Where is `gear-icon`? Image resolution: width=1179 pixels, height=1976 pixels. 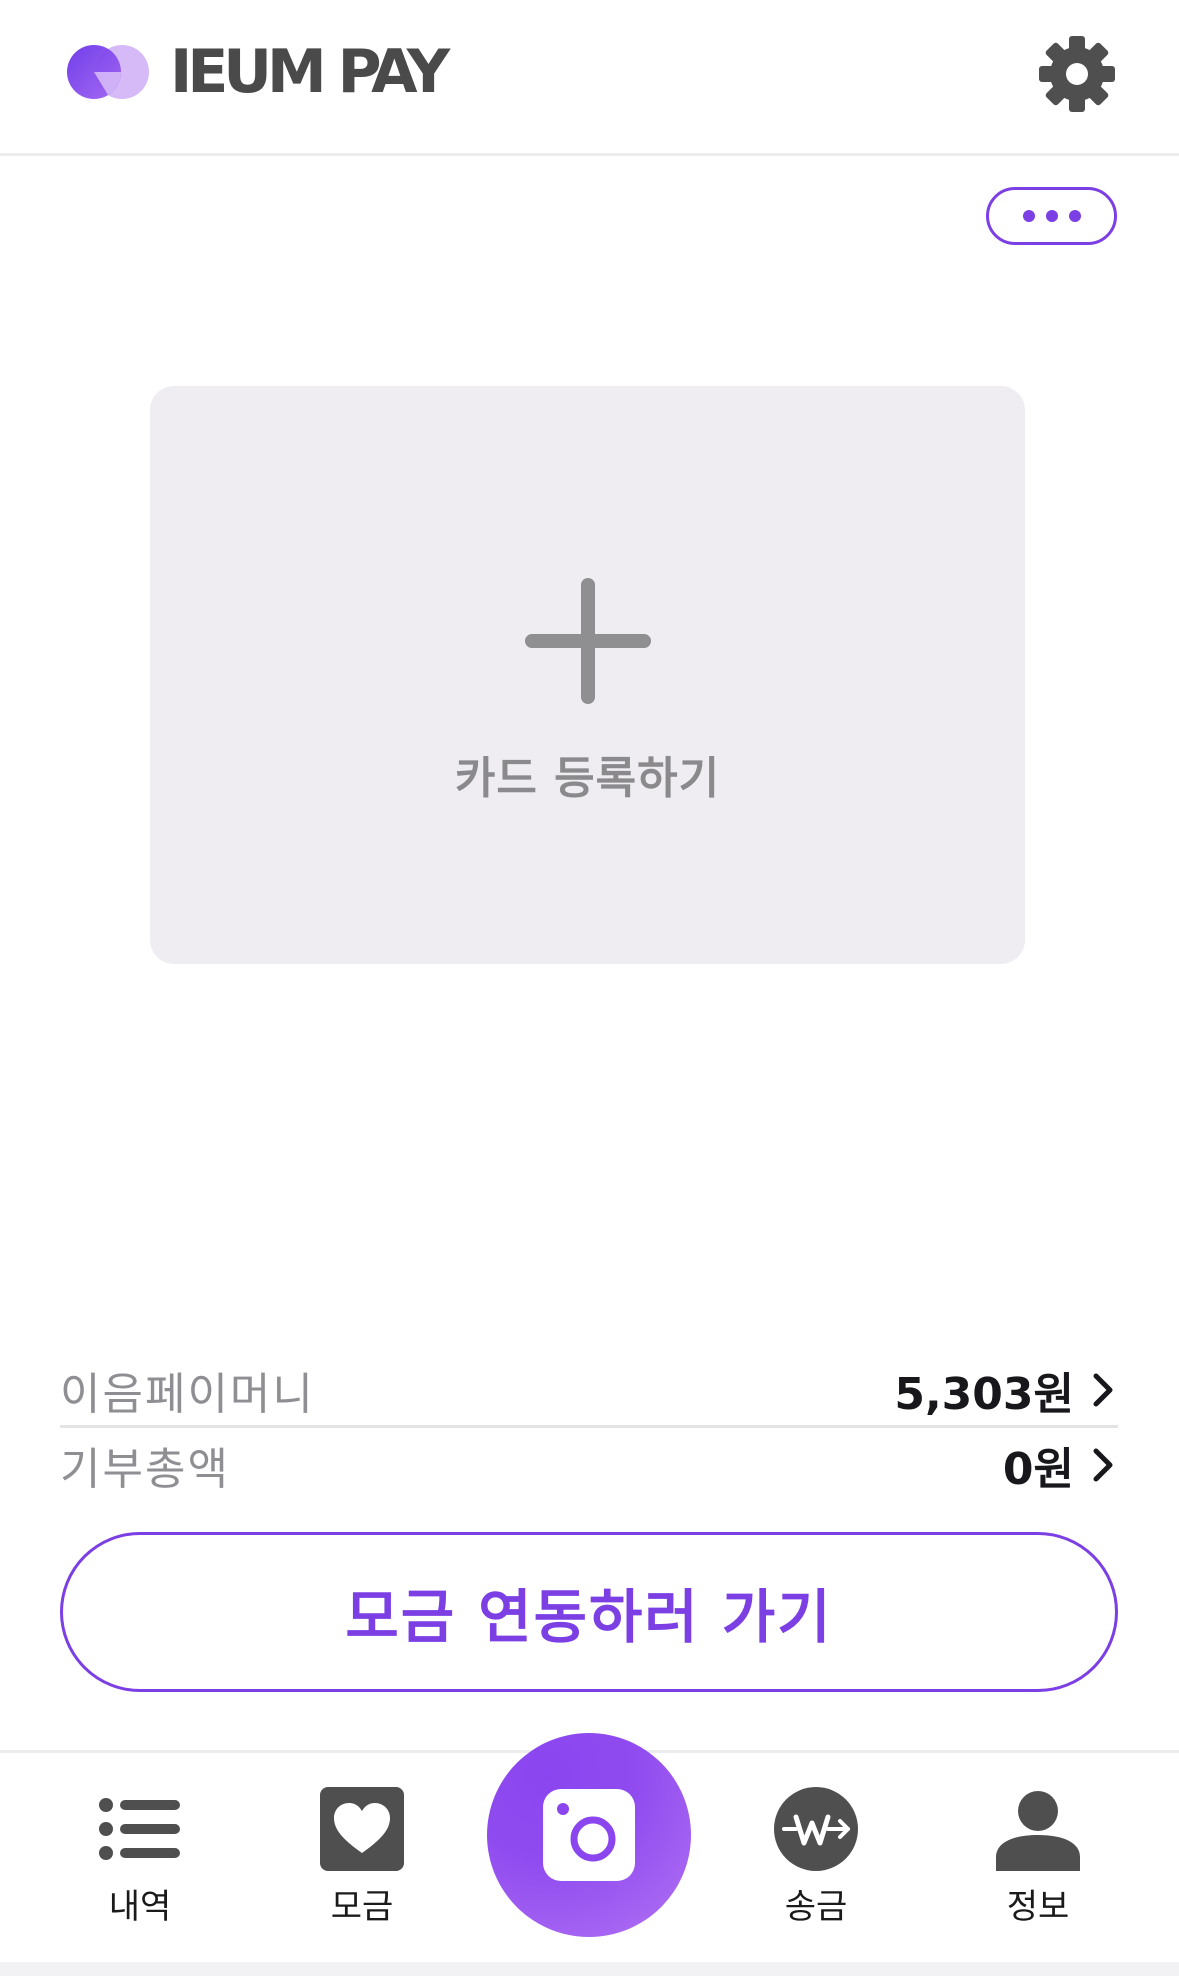 gear-icon is located at coordinates (1077, 74).